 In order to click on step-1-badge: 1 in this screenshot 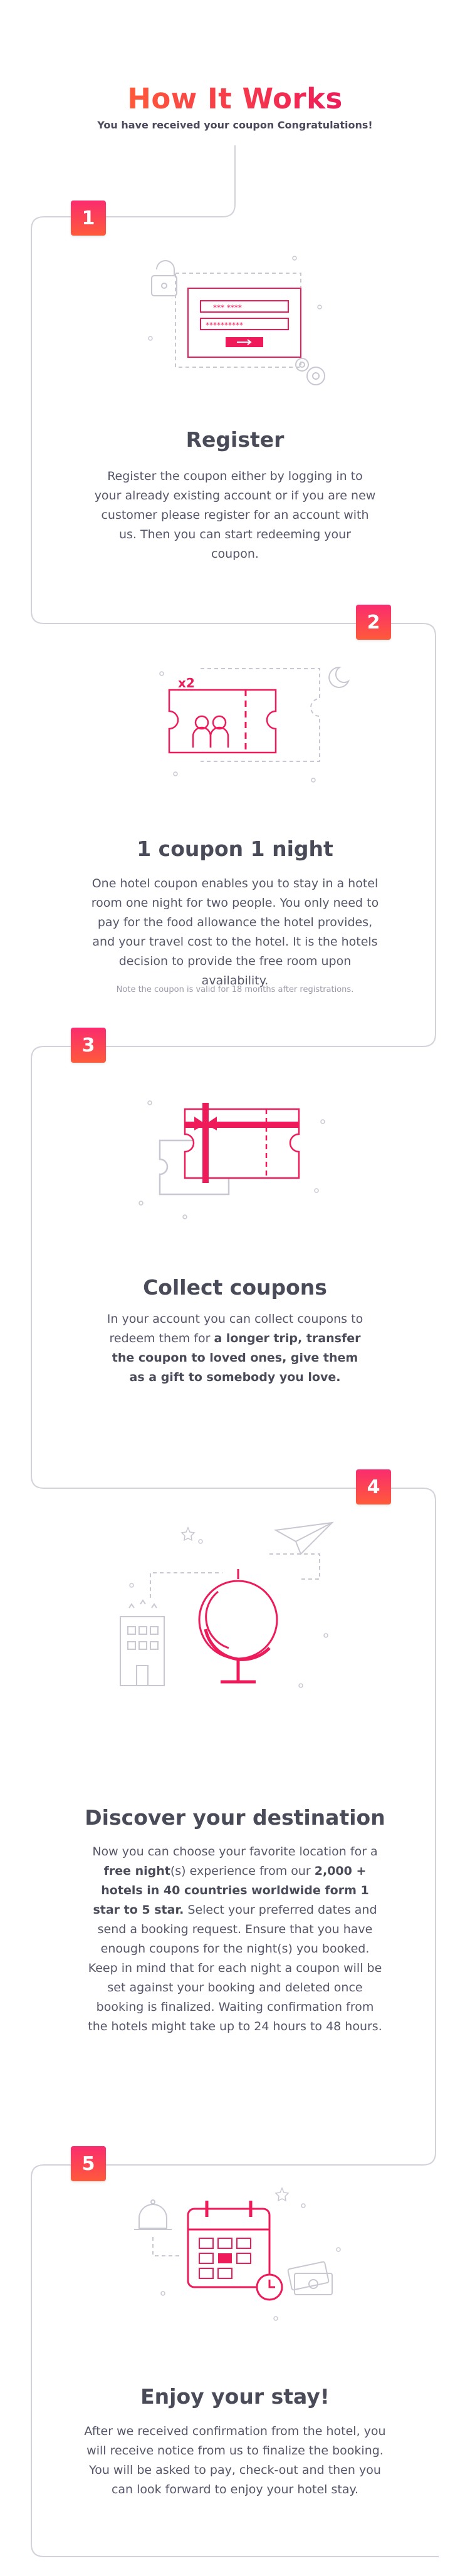, I will do `click(88, 218)`.